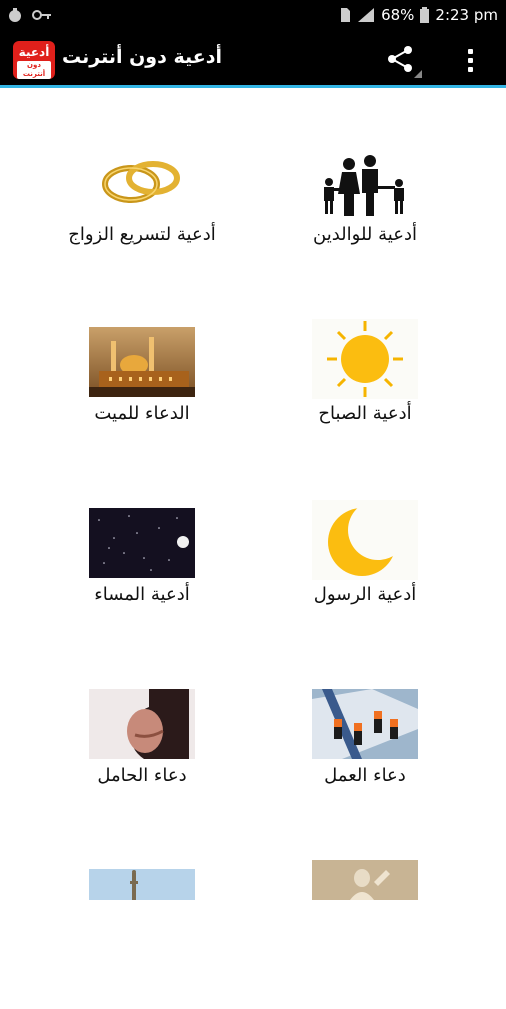 The height and width of the screenshot is (1009, 506). Describe the element at coordinates (398, 15) in the screenshot. I see `battery-percentage: 68%` at that location.